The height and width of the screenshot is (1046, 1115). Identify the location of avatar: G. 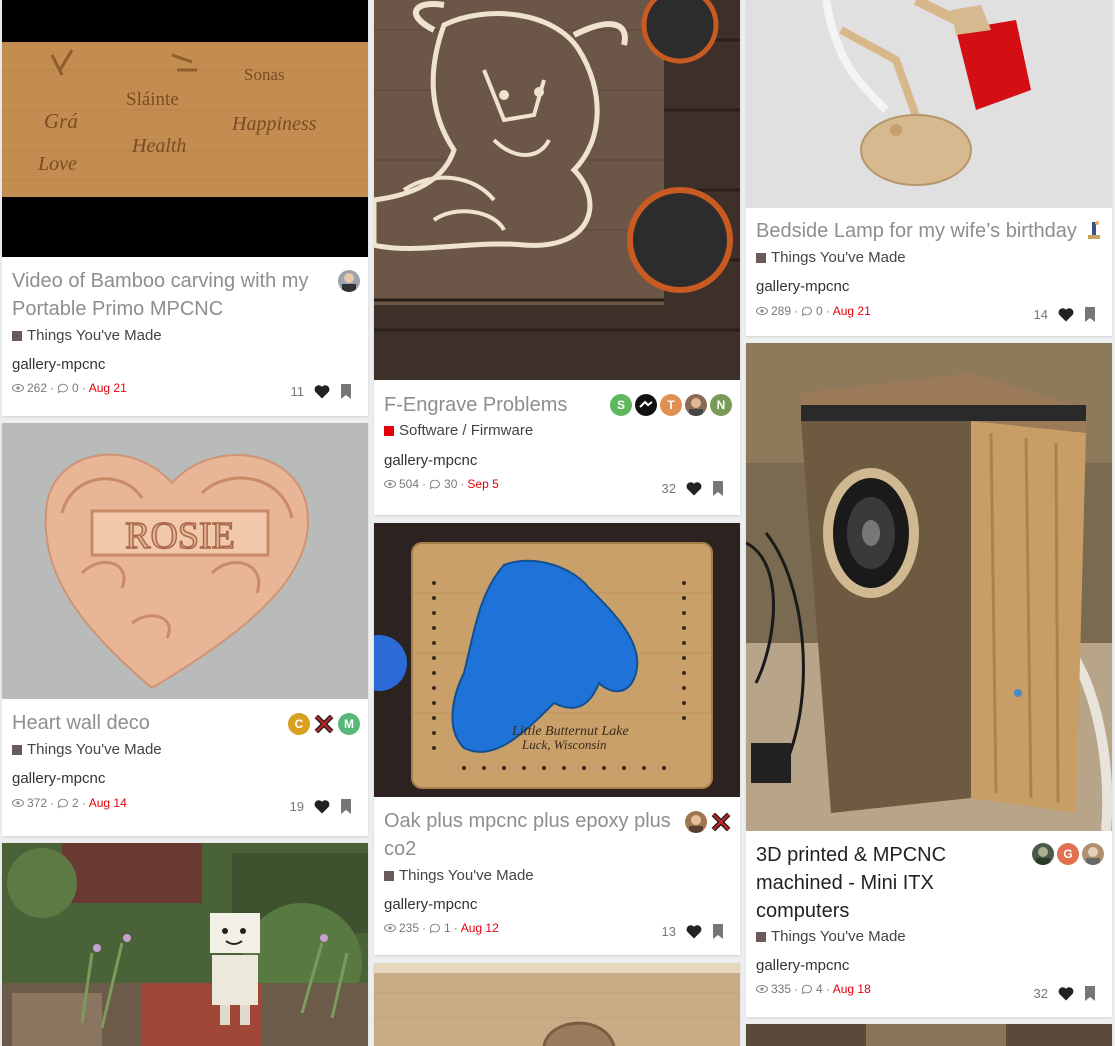
(1068, 854).